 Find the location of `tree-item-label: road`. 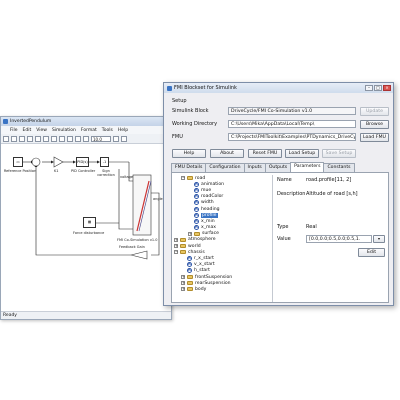

tree-item-label: road is located at coordinates (200, 178).